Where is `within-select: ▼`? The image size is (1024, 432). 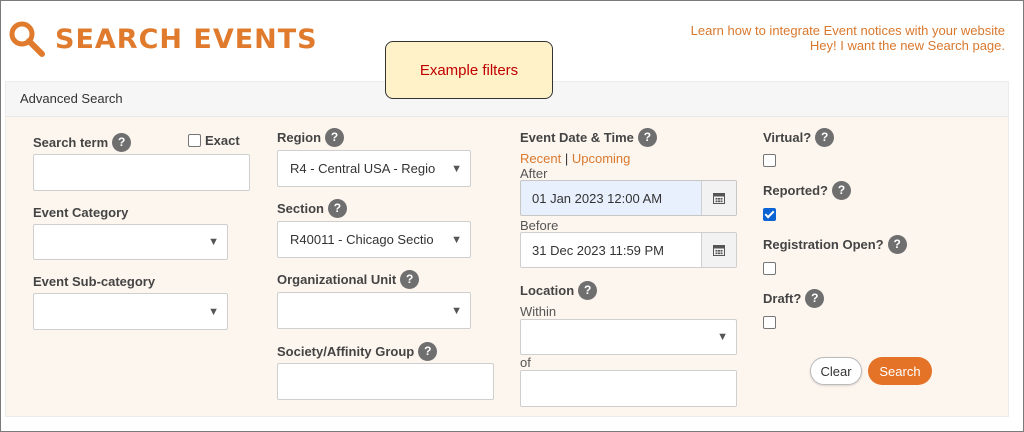
within-select: ▼ is located at coordinates (628, 337).